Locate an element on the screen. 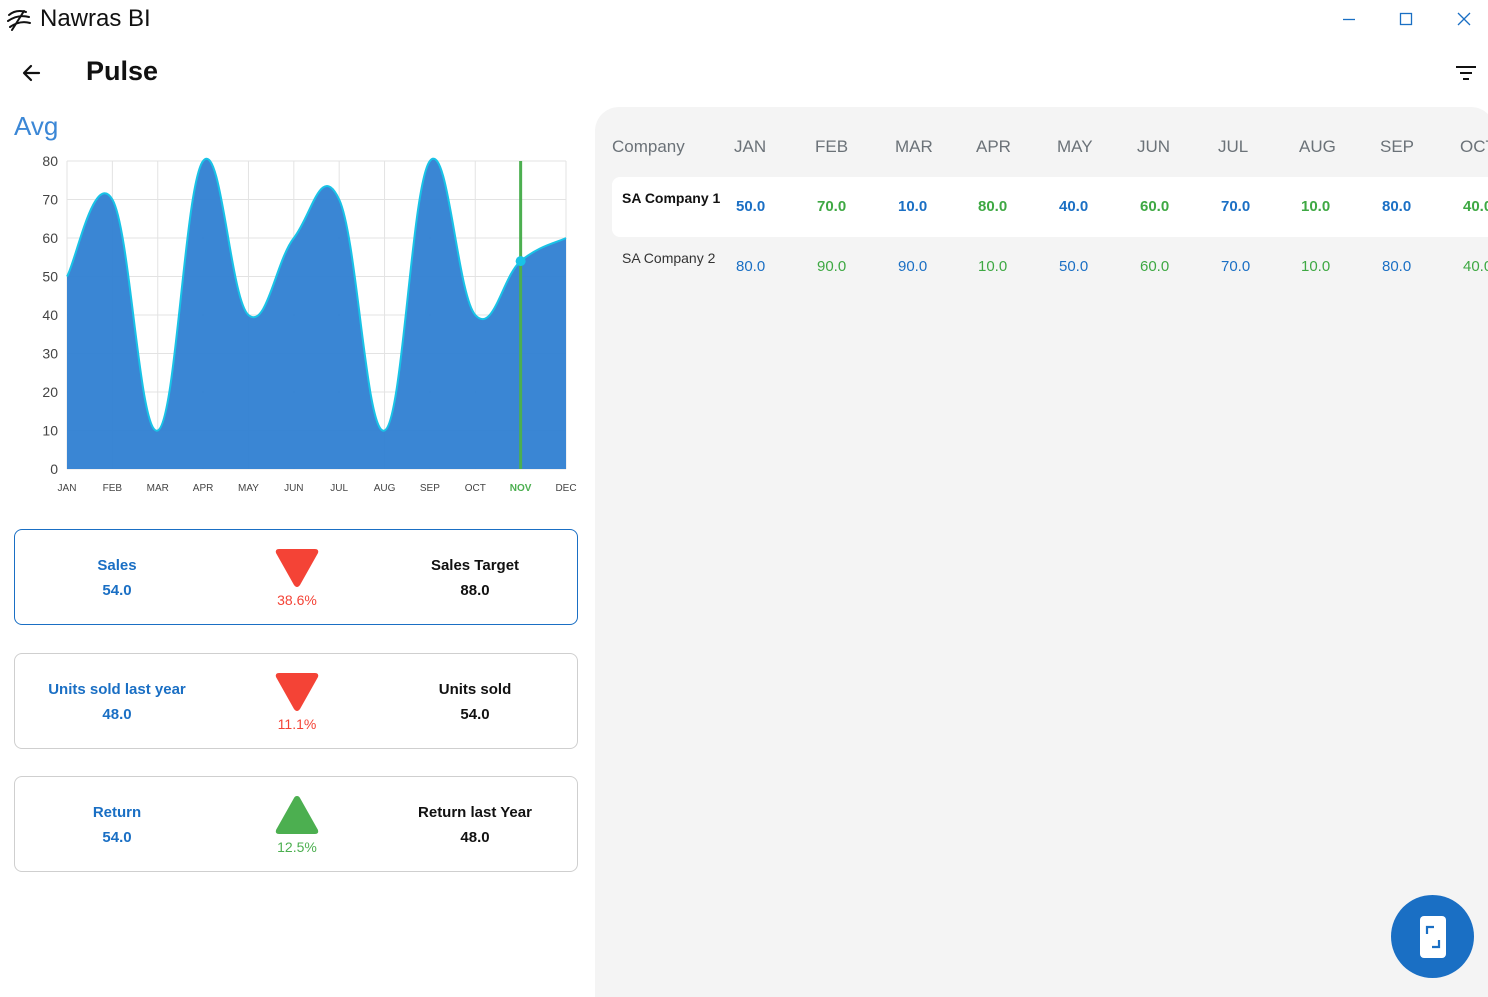 This screenshot has width=1488, height=997. company-name: SA Company 1 is located at coordinates (671, 198).